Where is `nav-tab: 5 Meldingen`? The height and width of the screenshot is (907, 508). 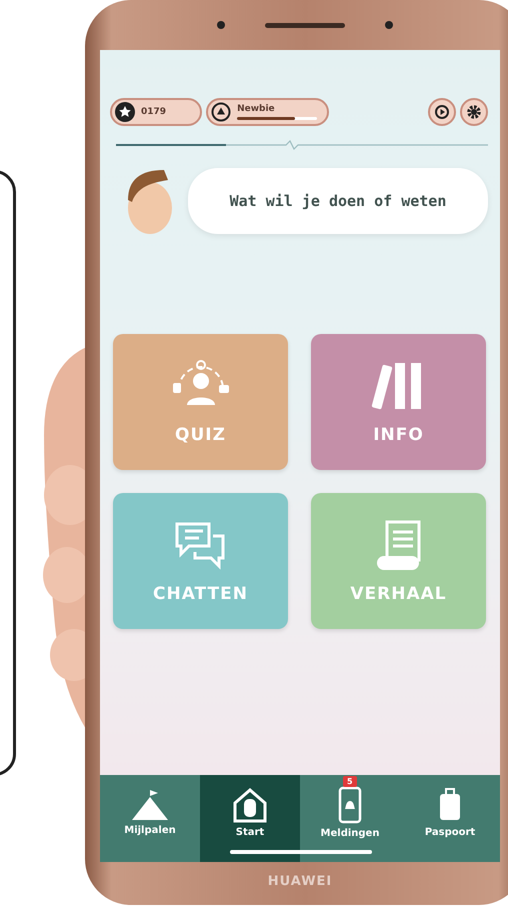
nav-tab: 5 Meldingen is located at coordinates (350, 818).